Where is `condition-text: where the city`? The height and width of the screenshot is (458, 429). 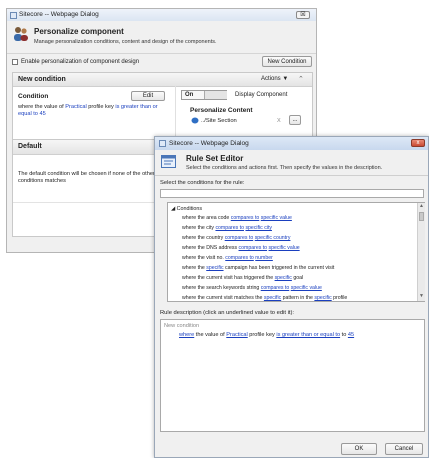 condition-text: where the city is located at coordinates (199, 228).